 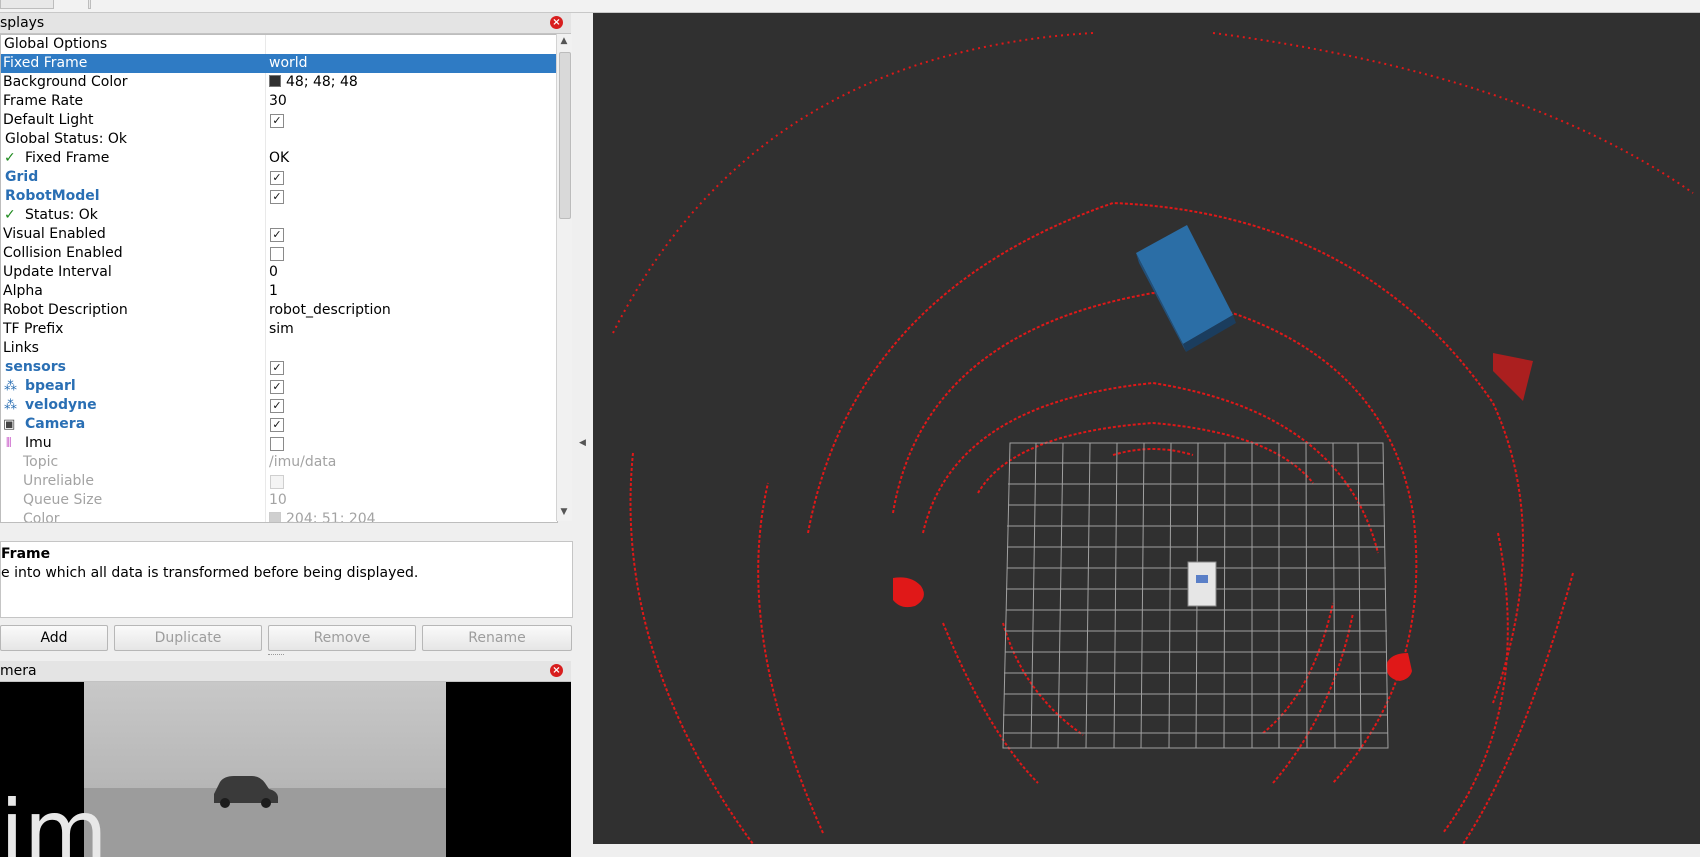 I want to click on row-label: Collision Enabled, so click(x=63, y=253).